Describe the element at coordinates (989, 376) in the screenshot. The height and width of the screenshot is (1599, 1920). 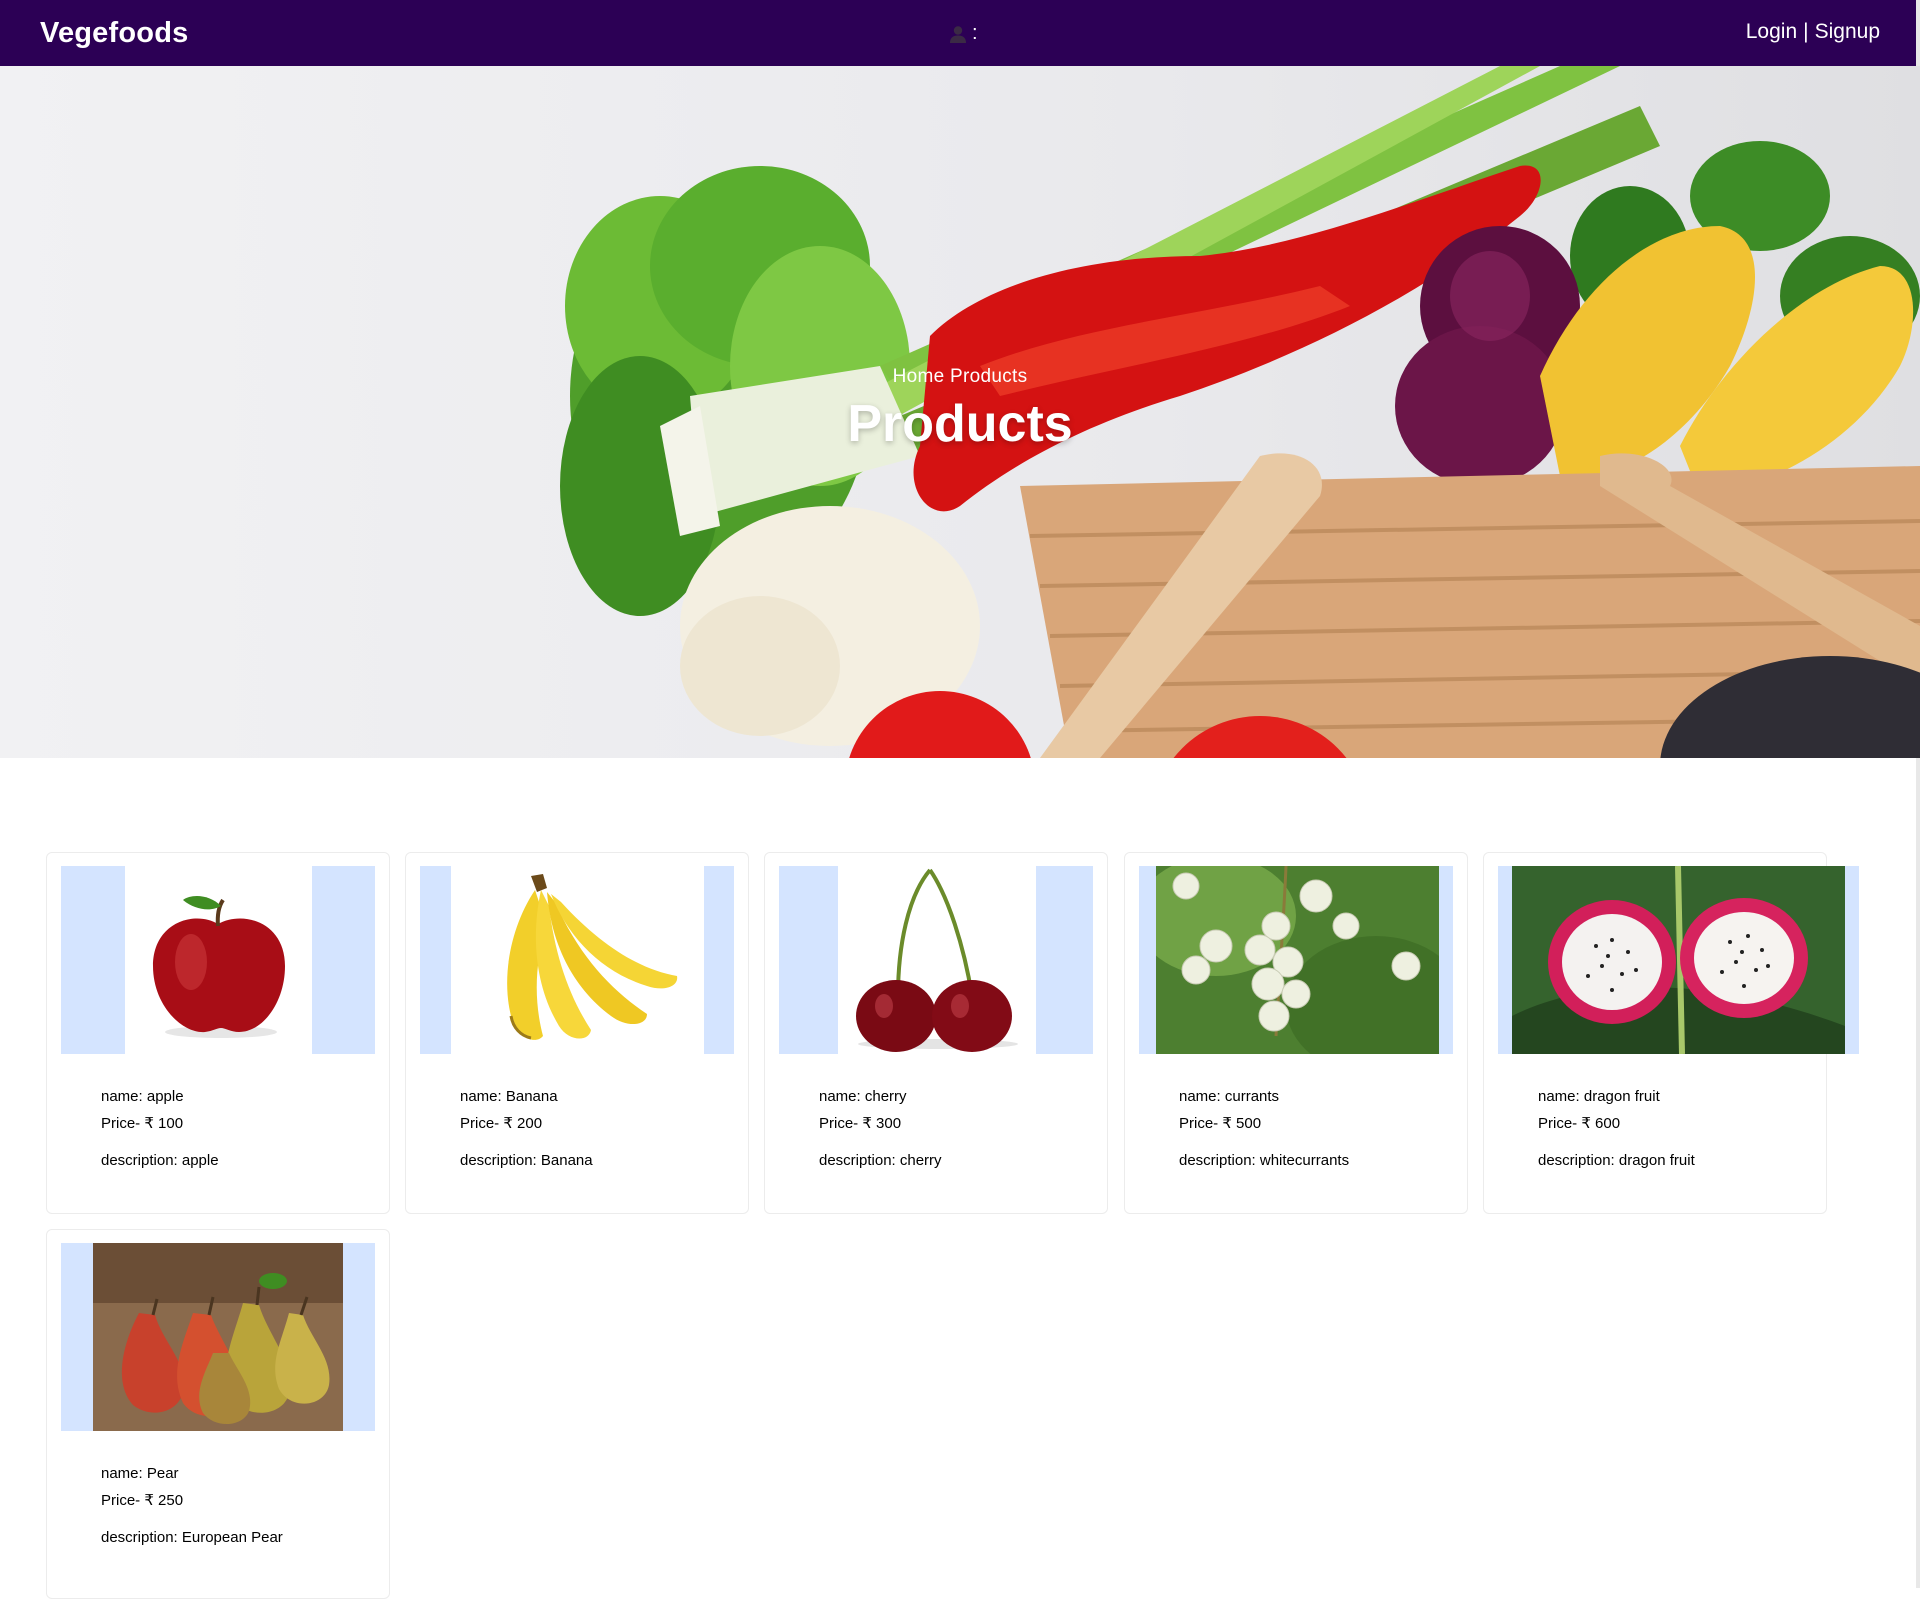
I see `breadcrumb-current: Products` at that location.